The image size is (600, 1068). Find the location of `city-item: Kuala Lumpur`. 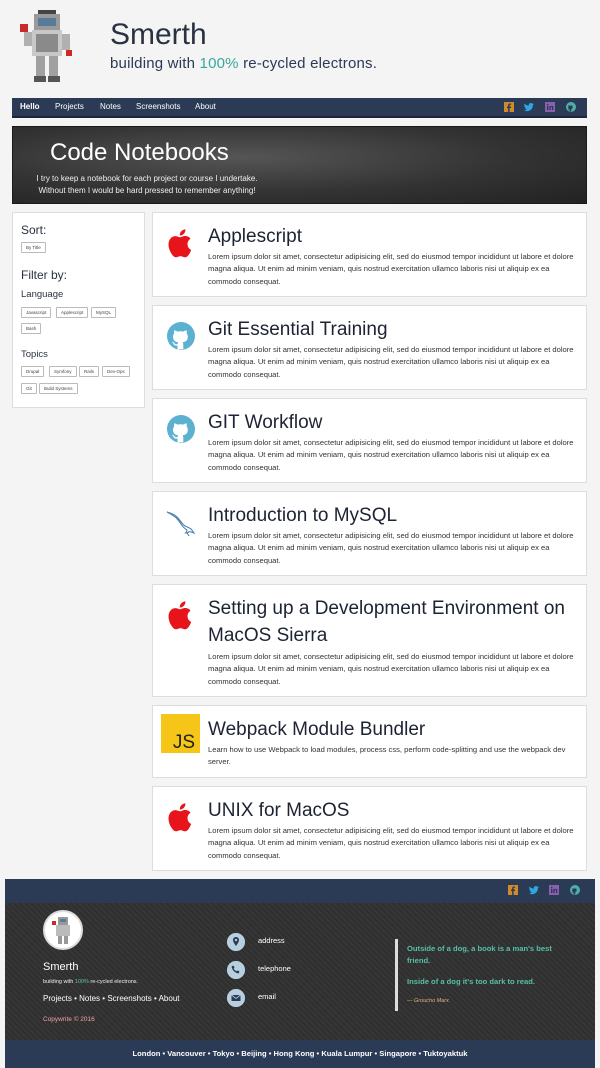

city-item: Kuala Lumpur is located at coordinates (347, 1053).